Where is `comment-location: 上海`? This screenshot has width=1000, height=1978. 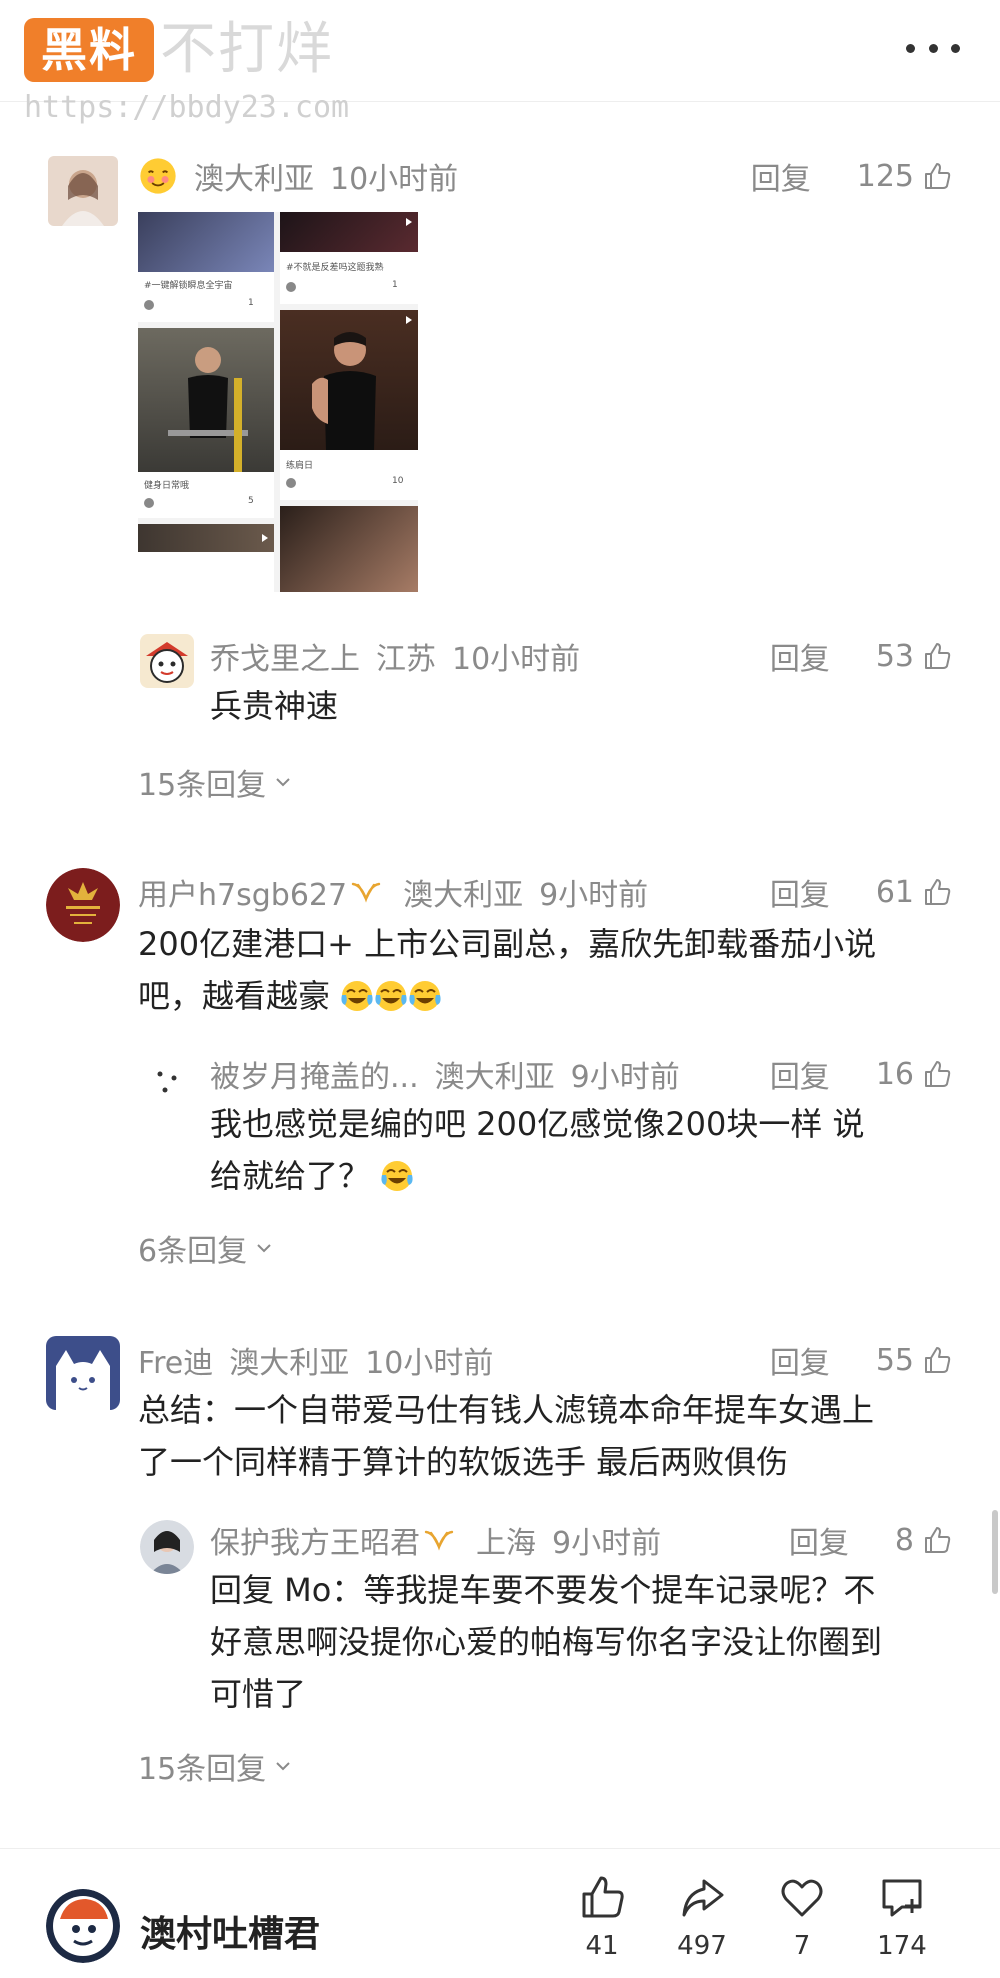
comment-location: 上海 is located at coordinates (506, 1543).